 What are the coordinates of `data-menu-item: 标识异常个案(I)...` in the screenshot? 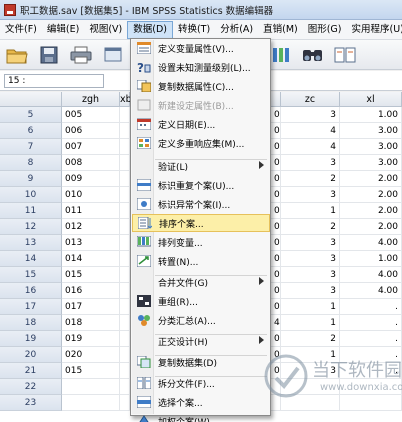 It's located at (201, 204).